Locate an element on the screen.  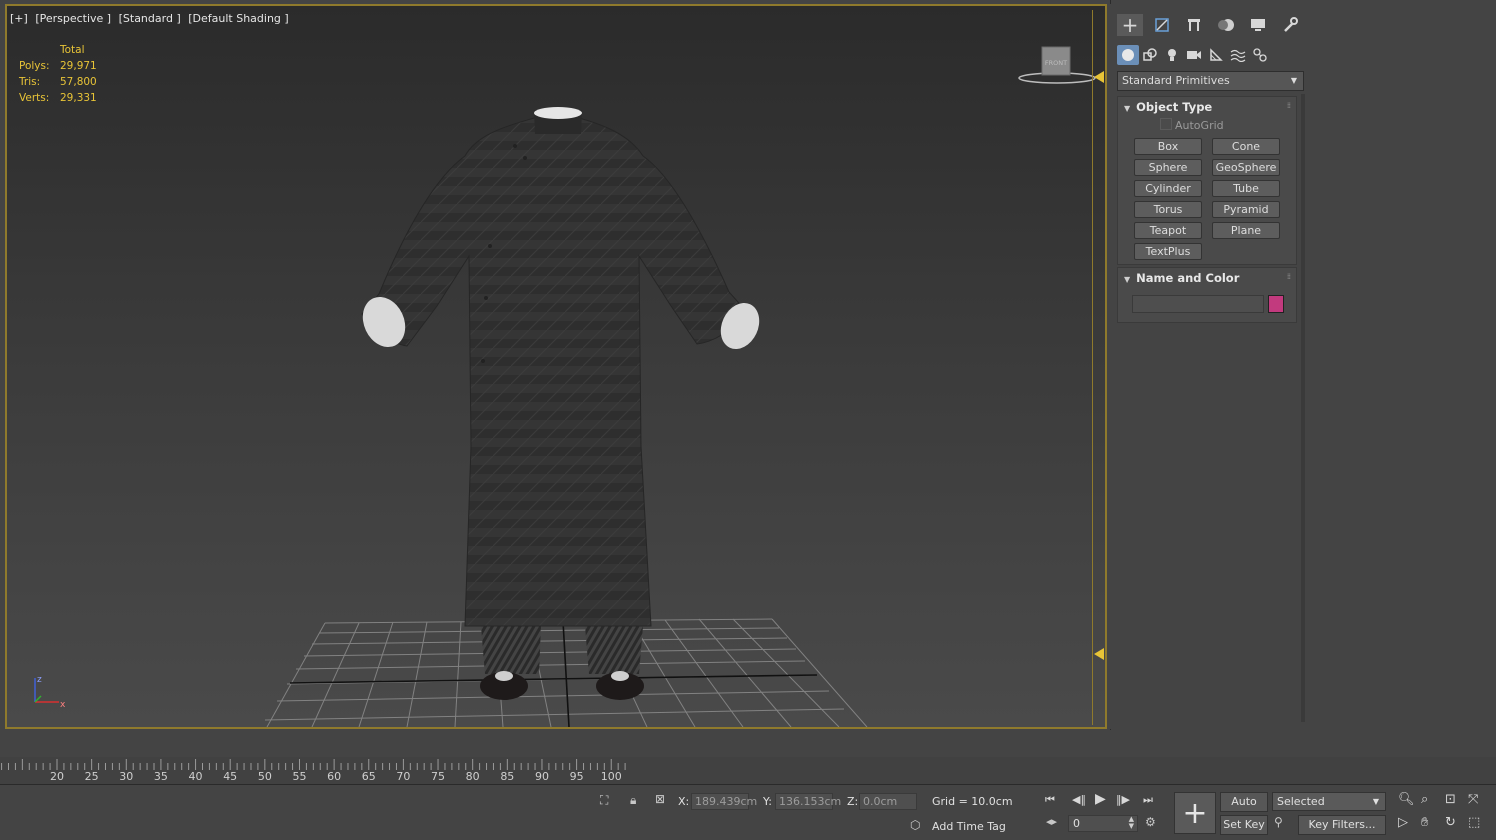
field-of-view-icon: ▷ is located at coordinates (1403, 822).